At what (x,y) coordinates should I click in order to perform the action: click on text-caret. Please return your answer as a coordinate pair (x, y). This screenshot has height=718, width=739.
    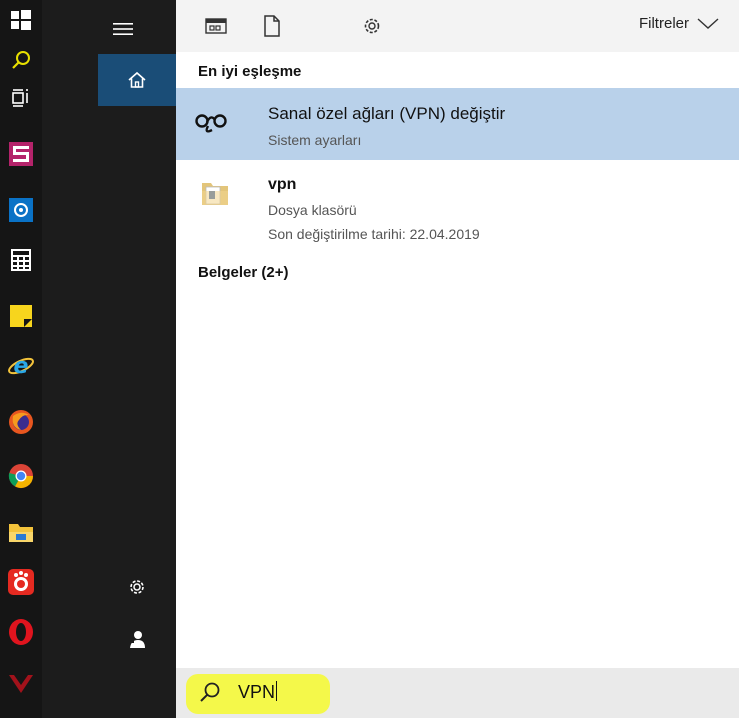
    Looking at the image, I should click on (277, 691).